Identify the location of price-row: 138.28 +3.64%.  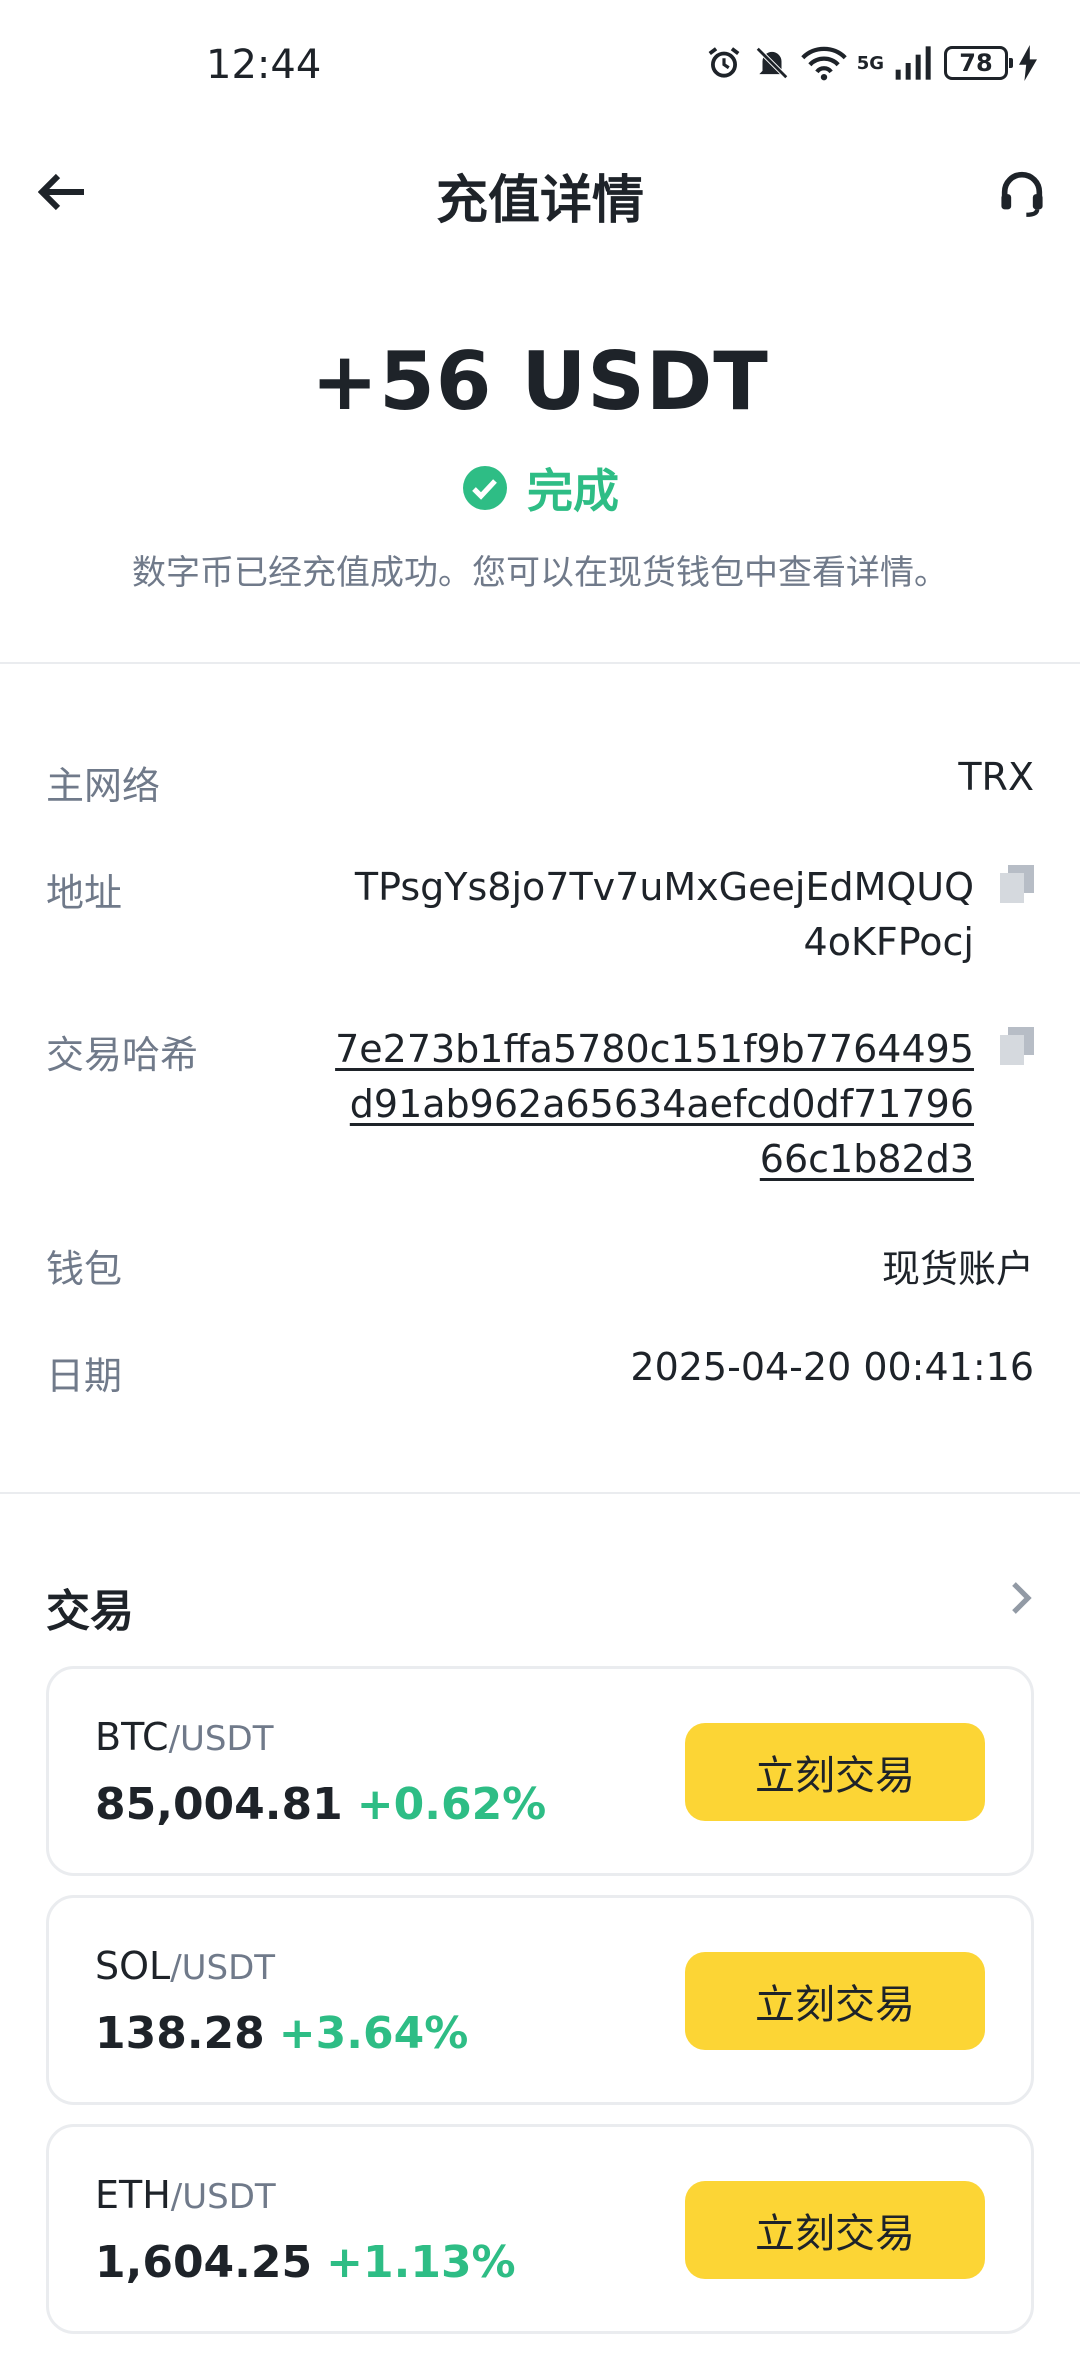
(281, 2033).